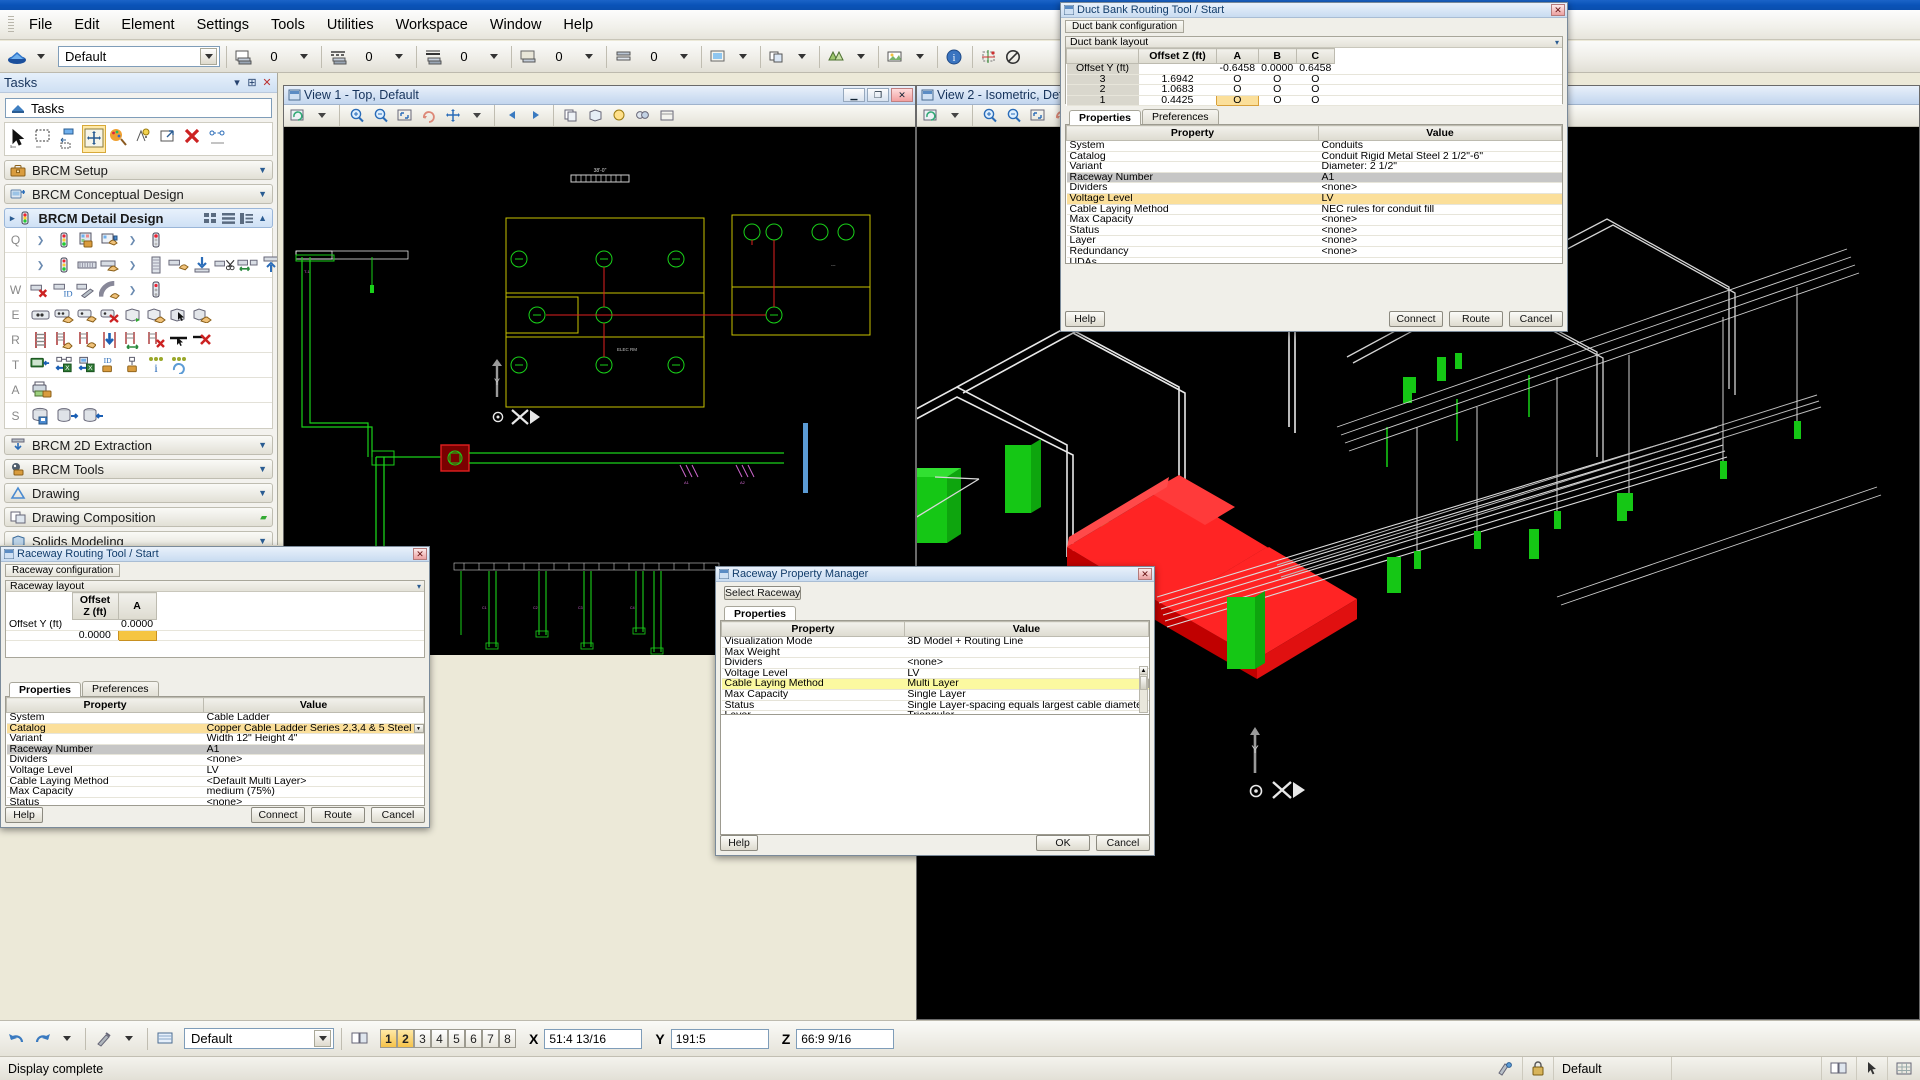 Image resolution: width=1920 pixels, height=1080 pixels. What do you see at coordinates (155, 265) in the screenshot?
I see `ladder-icon` at bounding box center [155, 265].